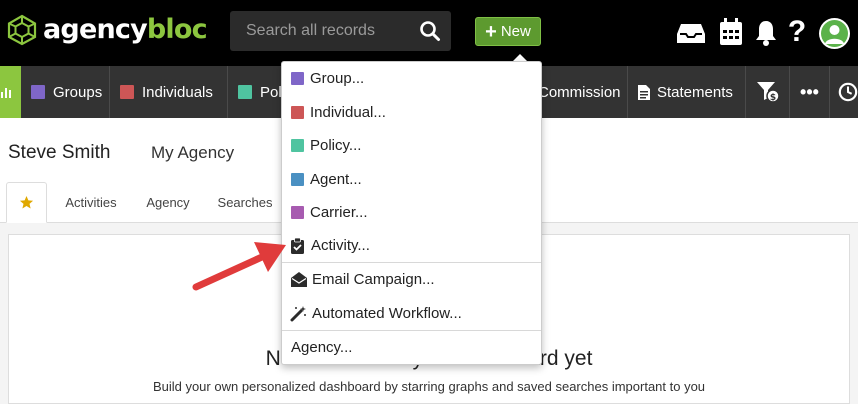 Image resolution: width=858 pixels, height=404 pixels. I want to click on help-question-icon: ?, so click(797, 31).